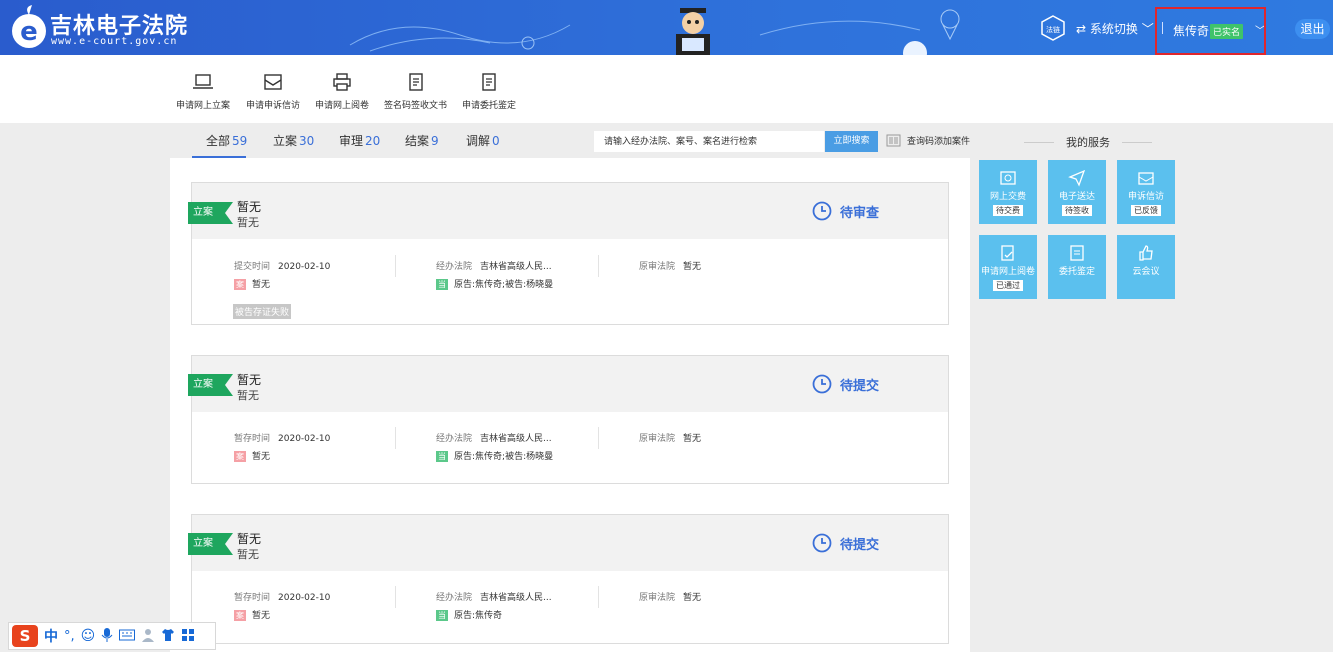  I want to click on submit-time: 提交时间 2020-02-10, so click(282, 267).